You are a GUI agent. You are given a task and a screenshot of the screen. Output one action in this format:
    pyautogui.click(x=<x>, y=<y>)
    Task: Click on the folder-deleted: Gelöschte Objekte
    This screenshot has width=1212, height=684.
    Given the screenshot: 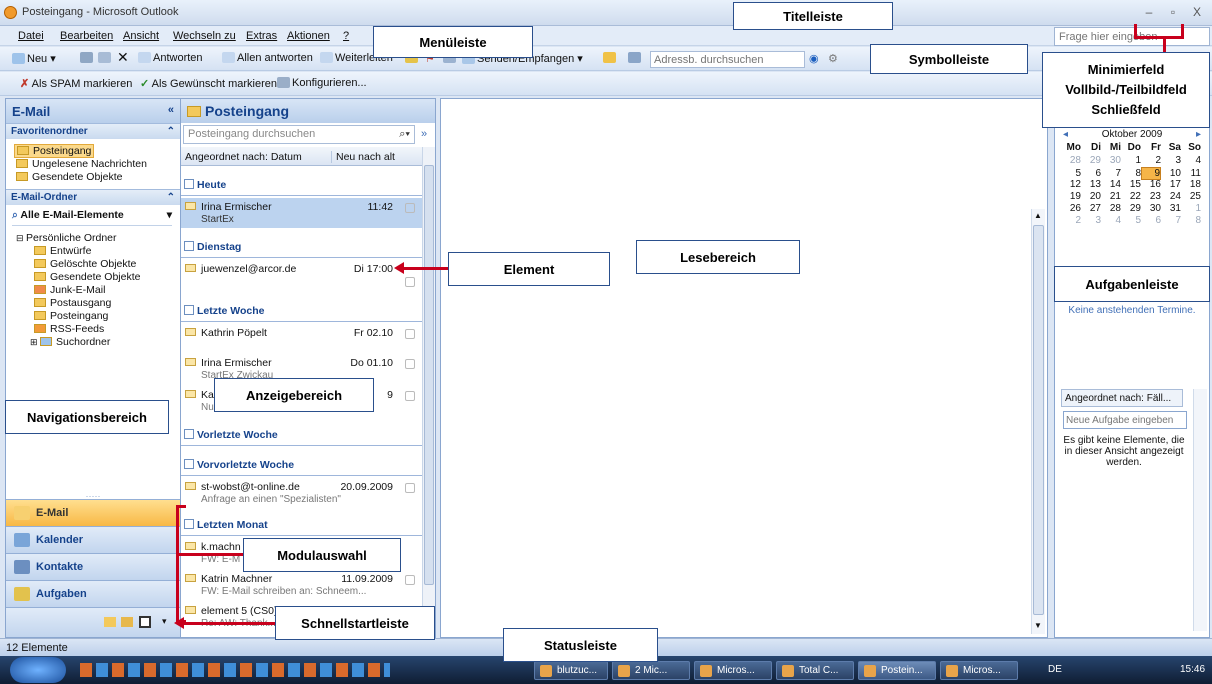 What is the action you would take?
    pyautogui.click(x=85, y=264)
    